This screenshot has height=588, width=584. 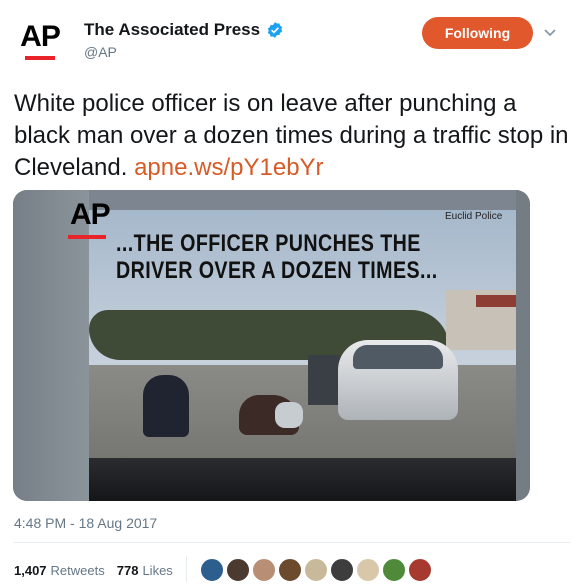 What do you see at coordinates (30, 570) in the screenshot?
I see `retweets-count: 1,407` at bounding box center [30, 570].